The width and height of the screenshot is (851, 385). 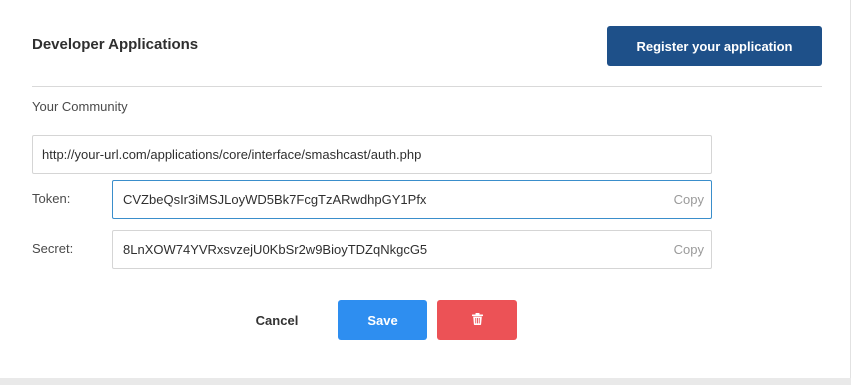 I want to click on token-copy-button: Copy, so click(x=689, y=199).